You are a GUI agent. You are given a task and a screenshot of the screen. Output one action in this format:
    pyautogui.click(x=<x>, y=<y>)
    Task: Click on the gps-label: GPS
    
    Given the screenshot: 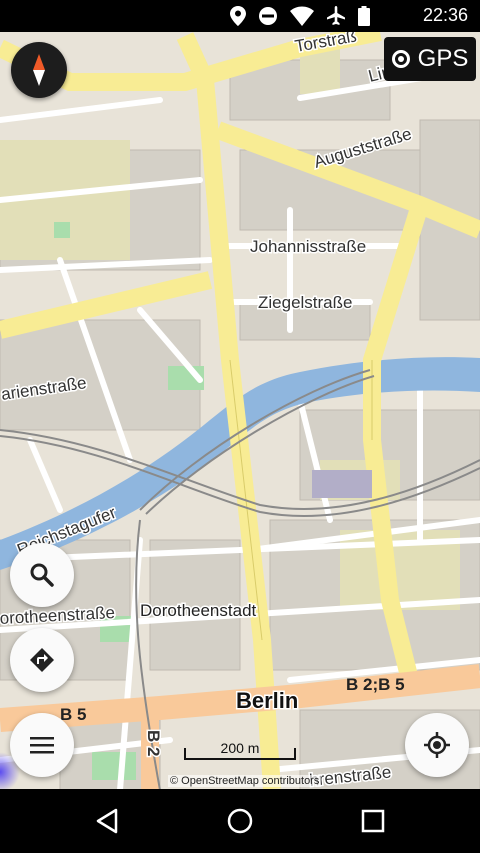 What is the action you would take?
    pyautogui.click(x=443, y=58)
    